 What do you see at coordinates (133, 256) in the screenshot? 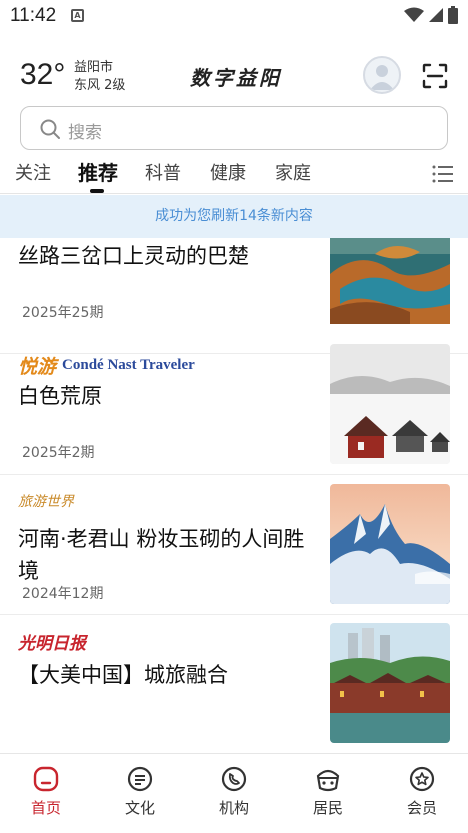
I see `news-title: 丝路三岔口上灵动的巴楚` at bounding box center [133, 256].